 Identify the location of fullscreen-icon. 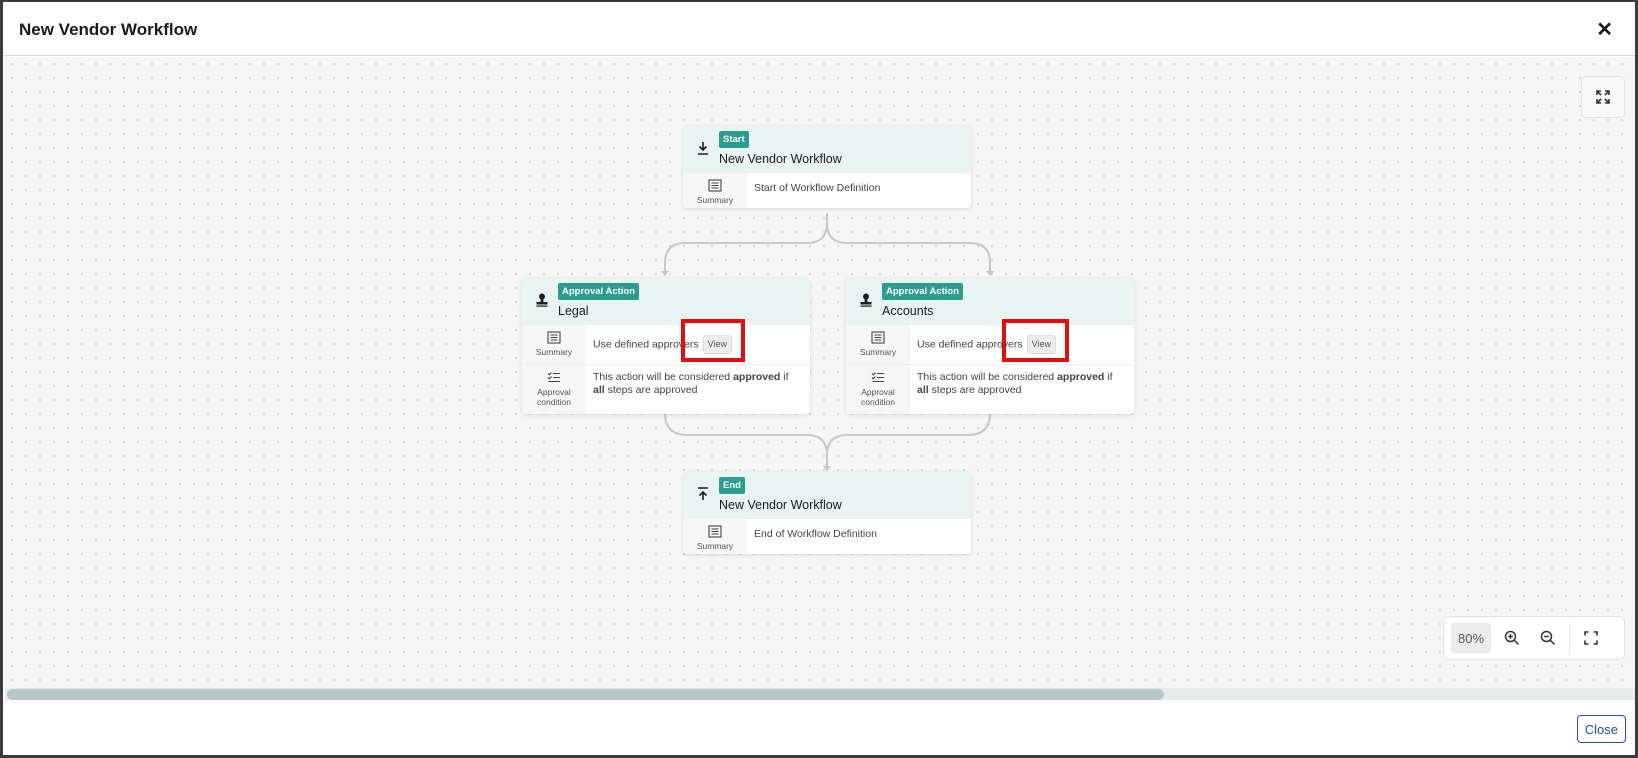
(1591, 638).